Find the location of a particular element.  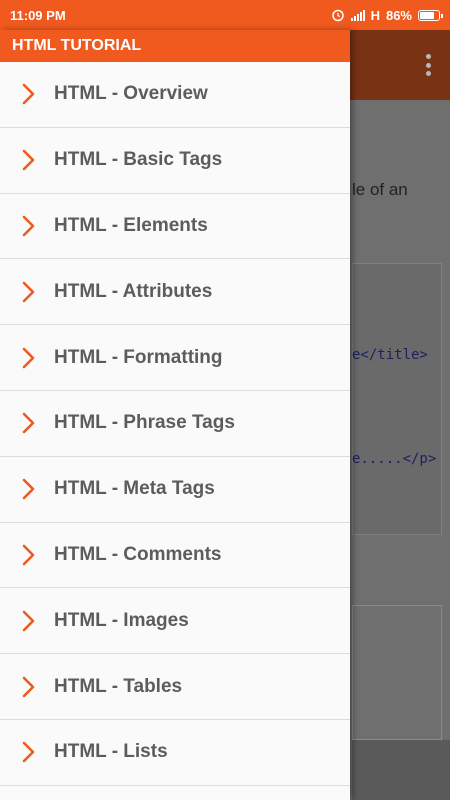

menu-item-label: HTML - Elements is located at coordinates (131, 225).